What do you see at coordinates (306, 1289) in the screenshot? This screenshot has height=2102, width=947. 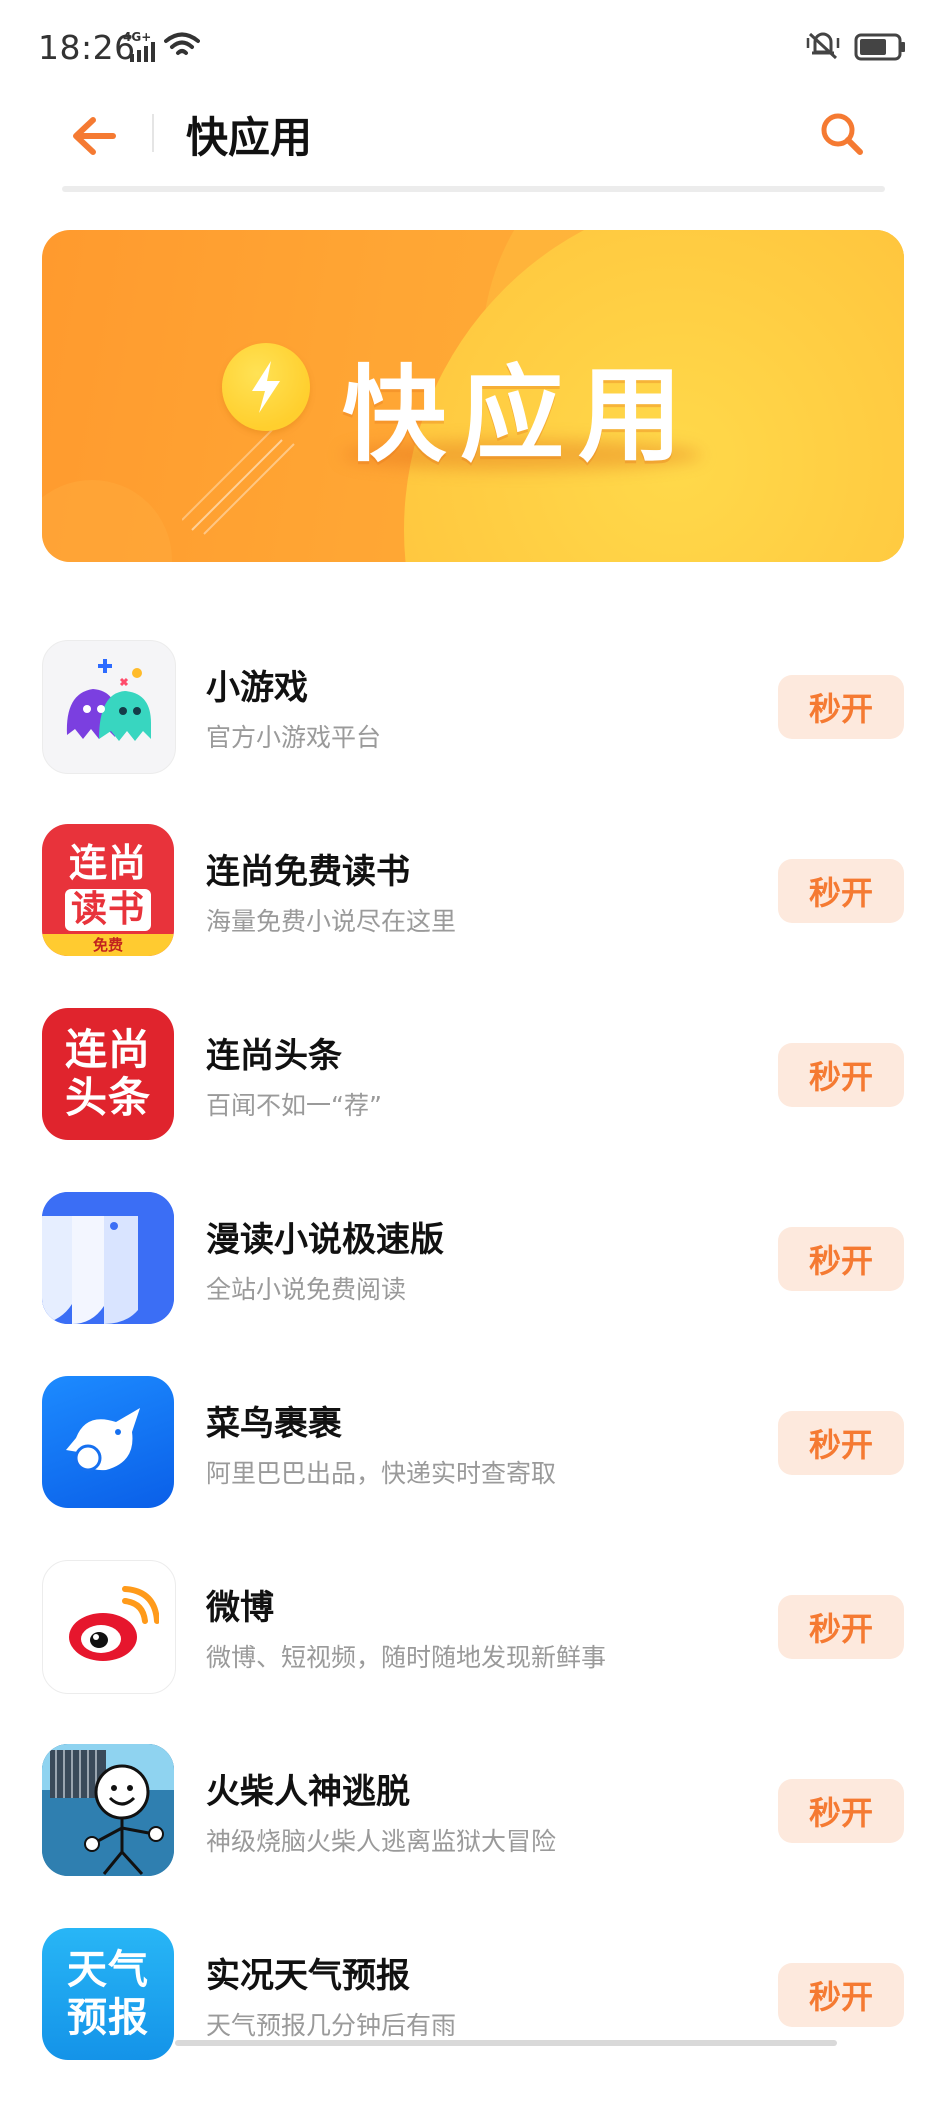 I see `app-description: 全站小说免费阅读` at bounding box center [306, 1289].